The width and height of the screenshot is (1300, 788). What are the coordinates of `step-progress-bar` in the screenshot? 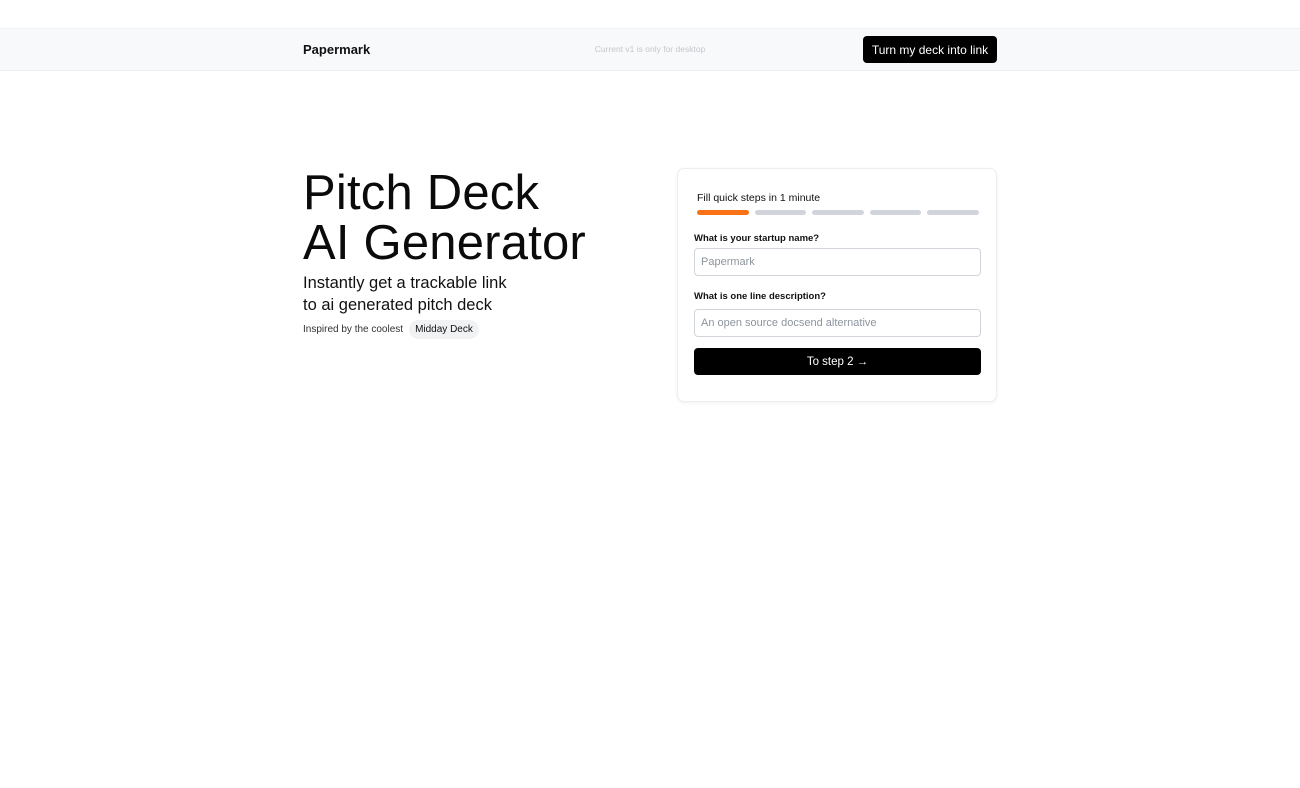 It's located at (838, 213).